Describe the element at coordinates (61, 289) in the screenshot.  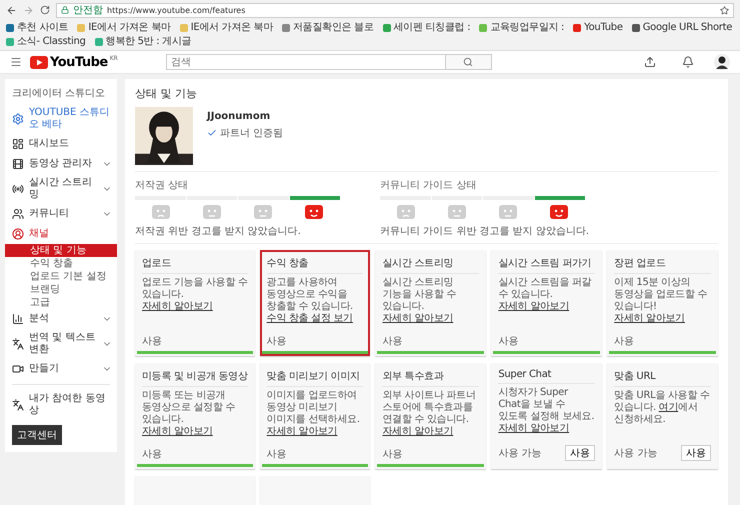
I see `sidebar-subitem: 브랜딩` at that location.